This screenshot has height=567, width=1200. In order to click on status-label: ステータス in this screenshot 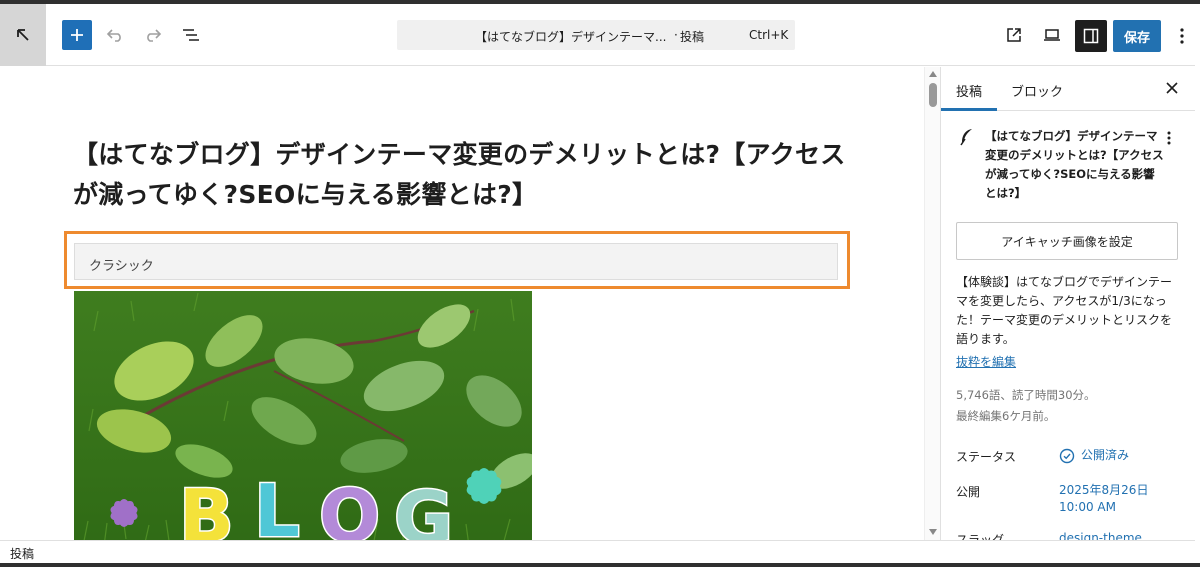, I will do `click(986, 457)`.